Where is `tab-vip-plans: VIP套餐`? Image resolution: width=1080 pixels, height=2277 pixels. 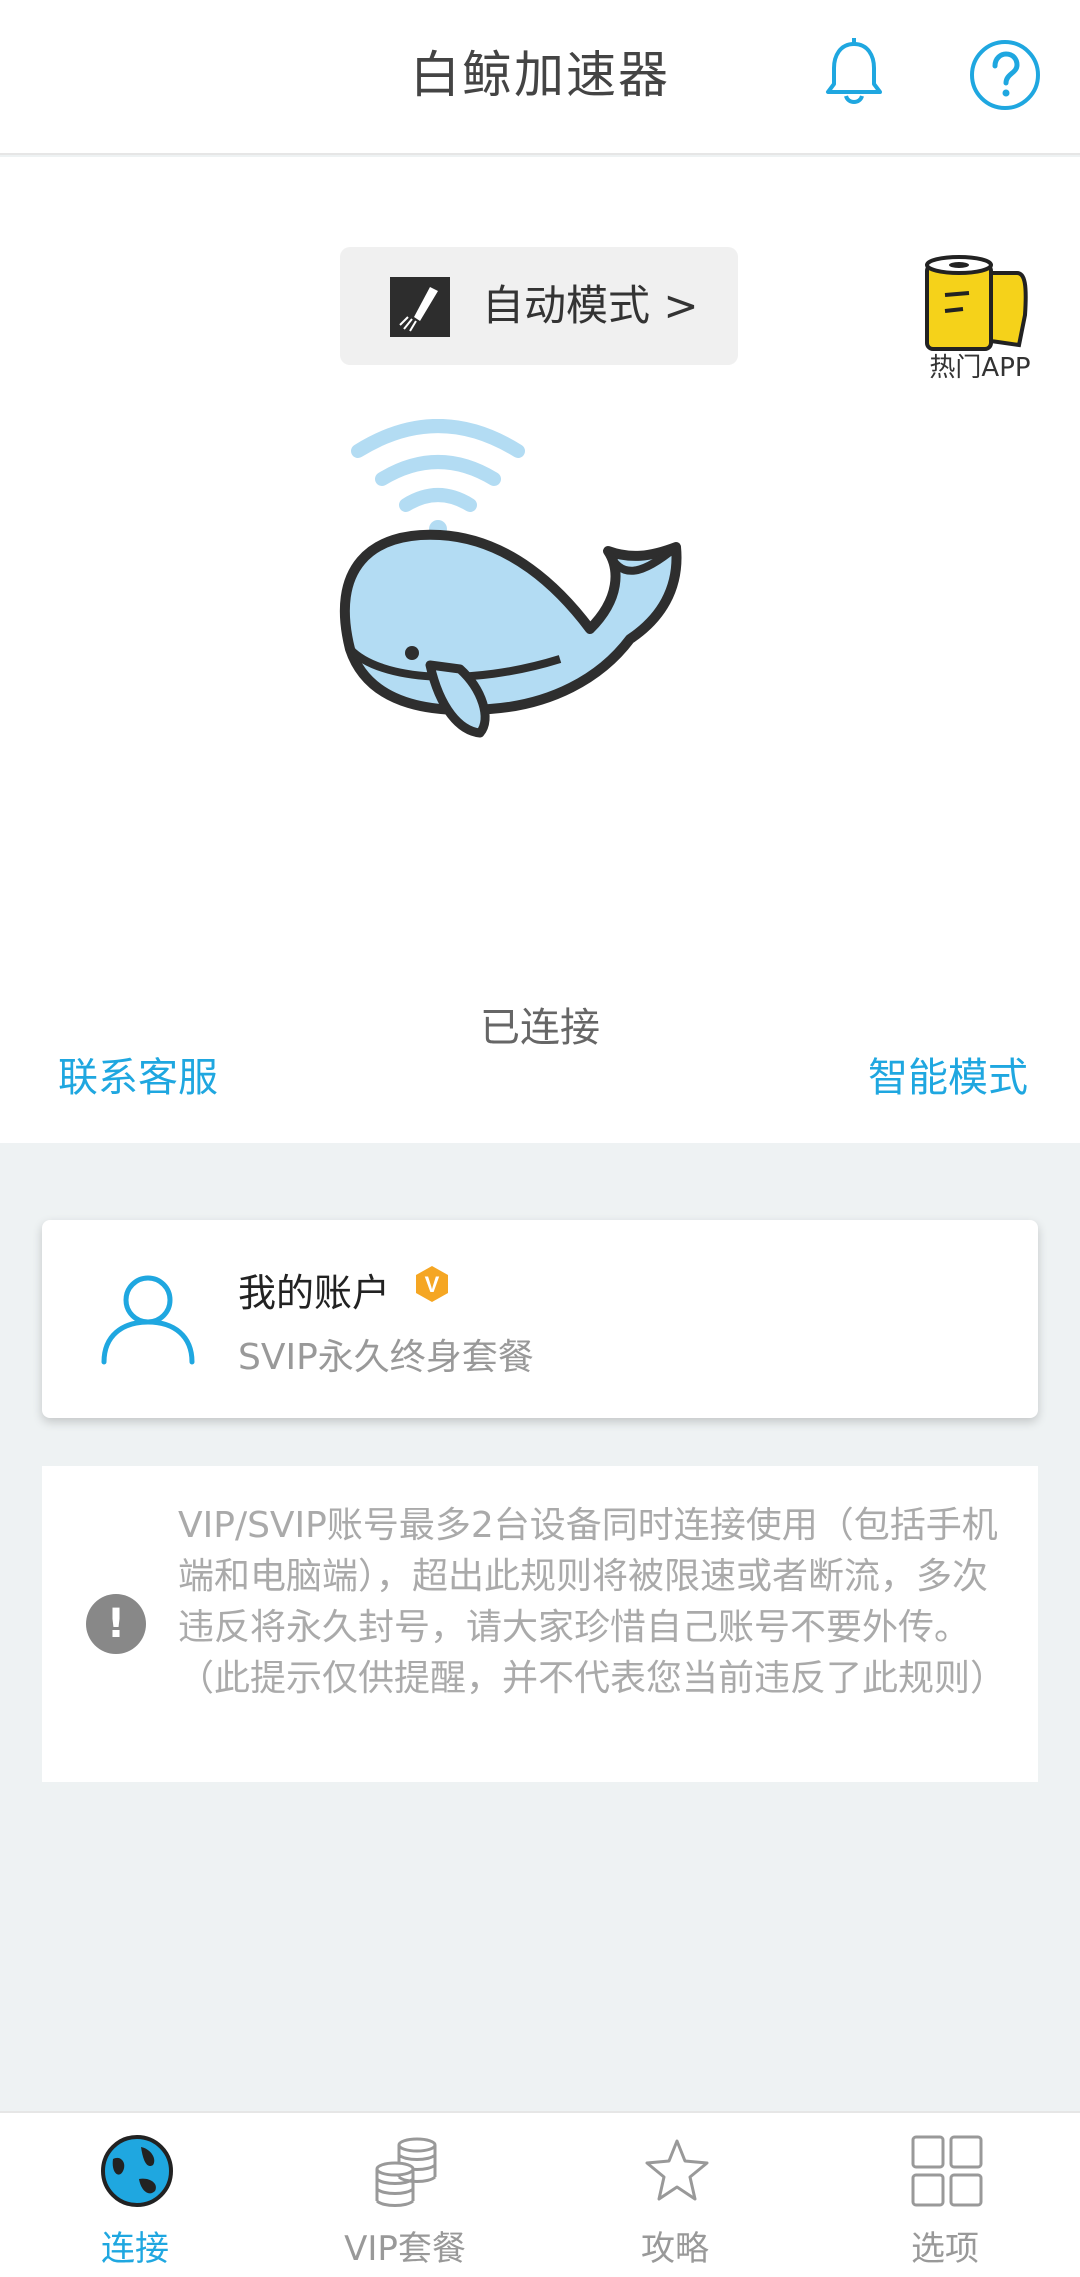
tab-vip-plans: VIP套餐 is located at coordinates (405, 2195).